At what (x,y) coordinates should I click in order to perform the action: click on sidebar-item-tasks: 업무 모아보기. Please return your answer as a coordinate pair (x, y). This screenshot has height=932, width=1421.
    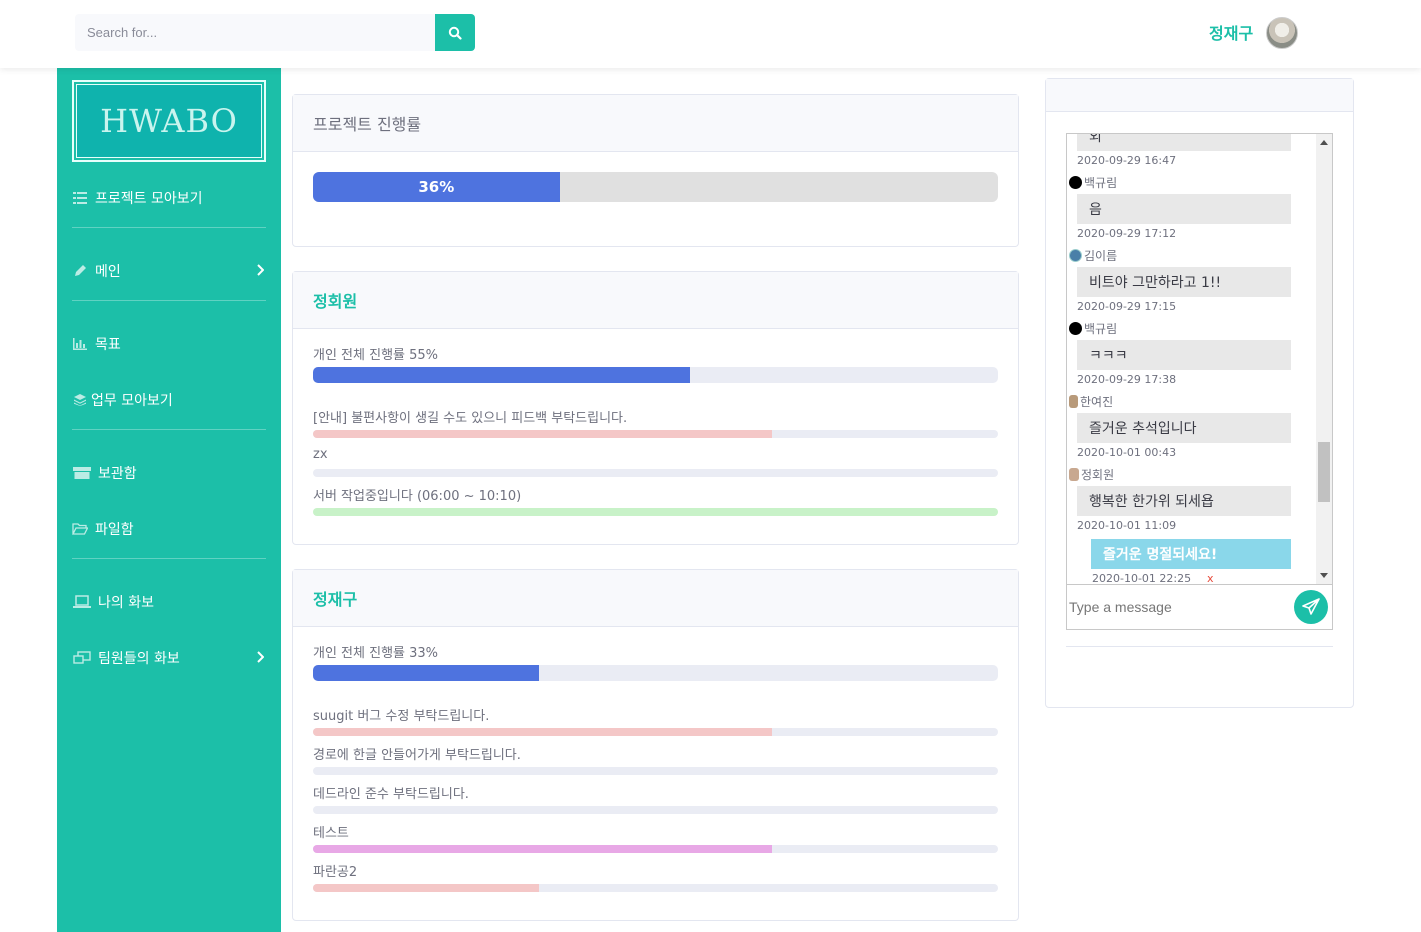
    Looking at the image, I should click on (169, 400).